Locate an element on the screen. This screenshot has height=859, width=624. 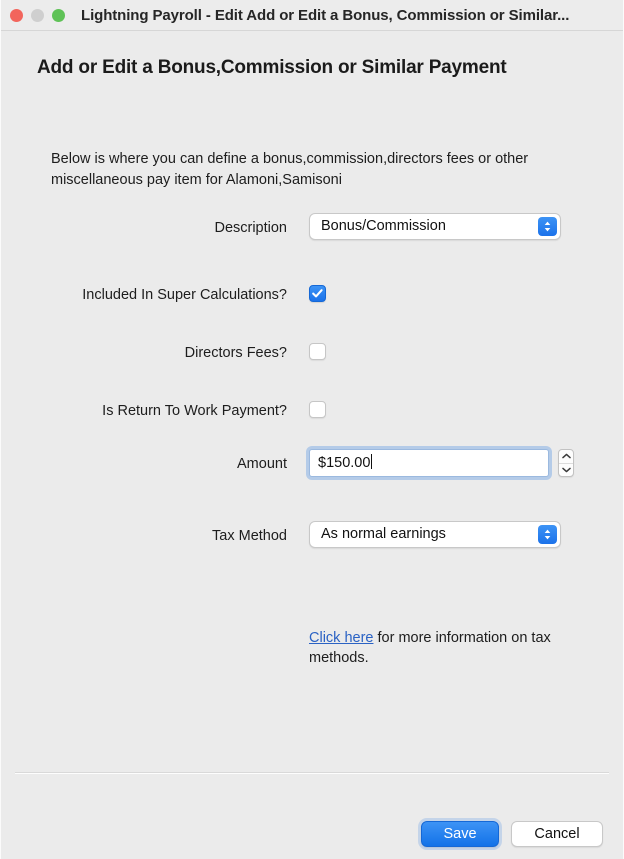
tax-method-help-link: Click here is located at coordinates (341, 638).